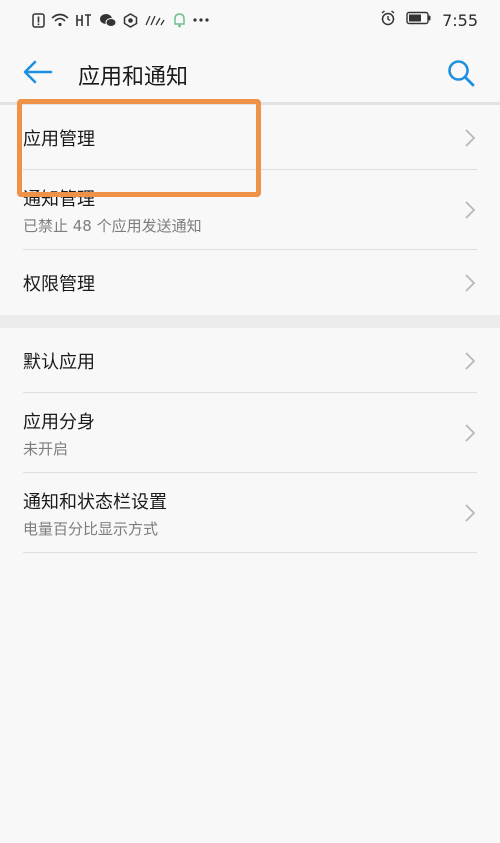 The image size is (500, 843). What do you see at coordinates (59, 362) in the screenshot?
I see `list-item-title: 默认应用` at bounding box center [59, 362].